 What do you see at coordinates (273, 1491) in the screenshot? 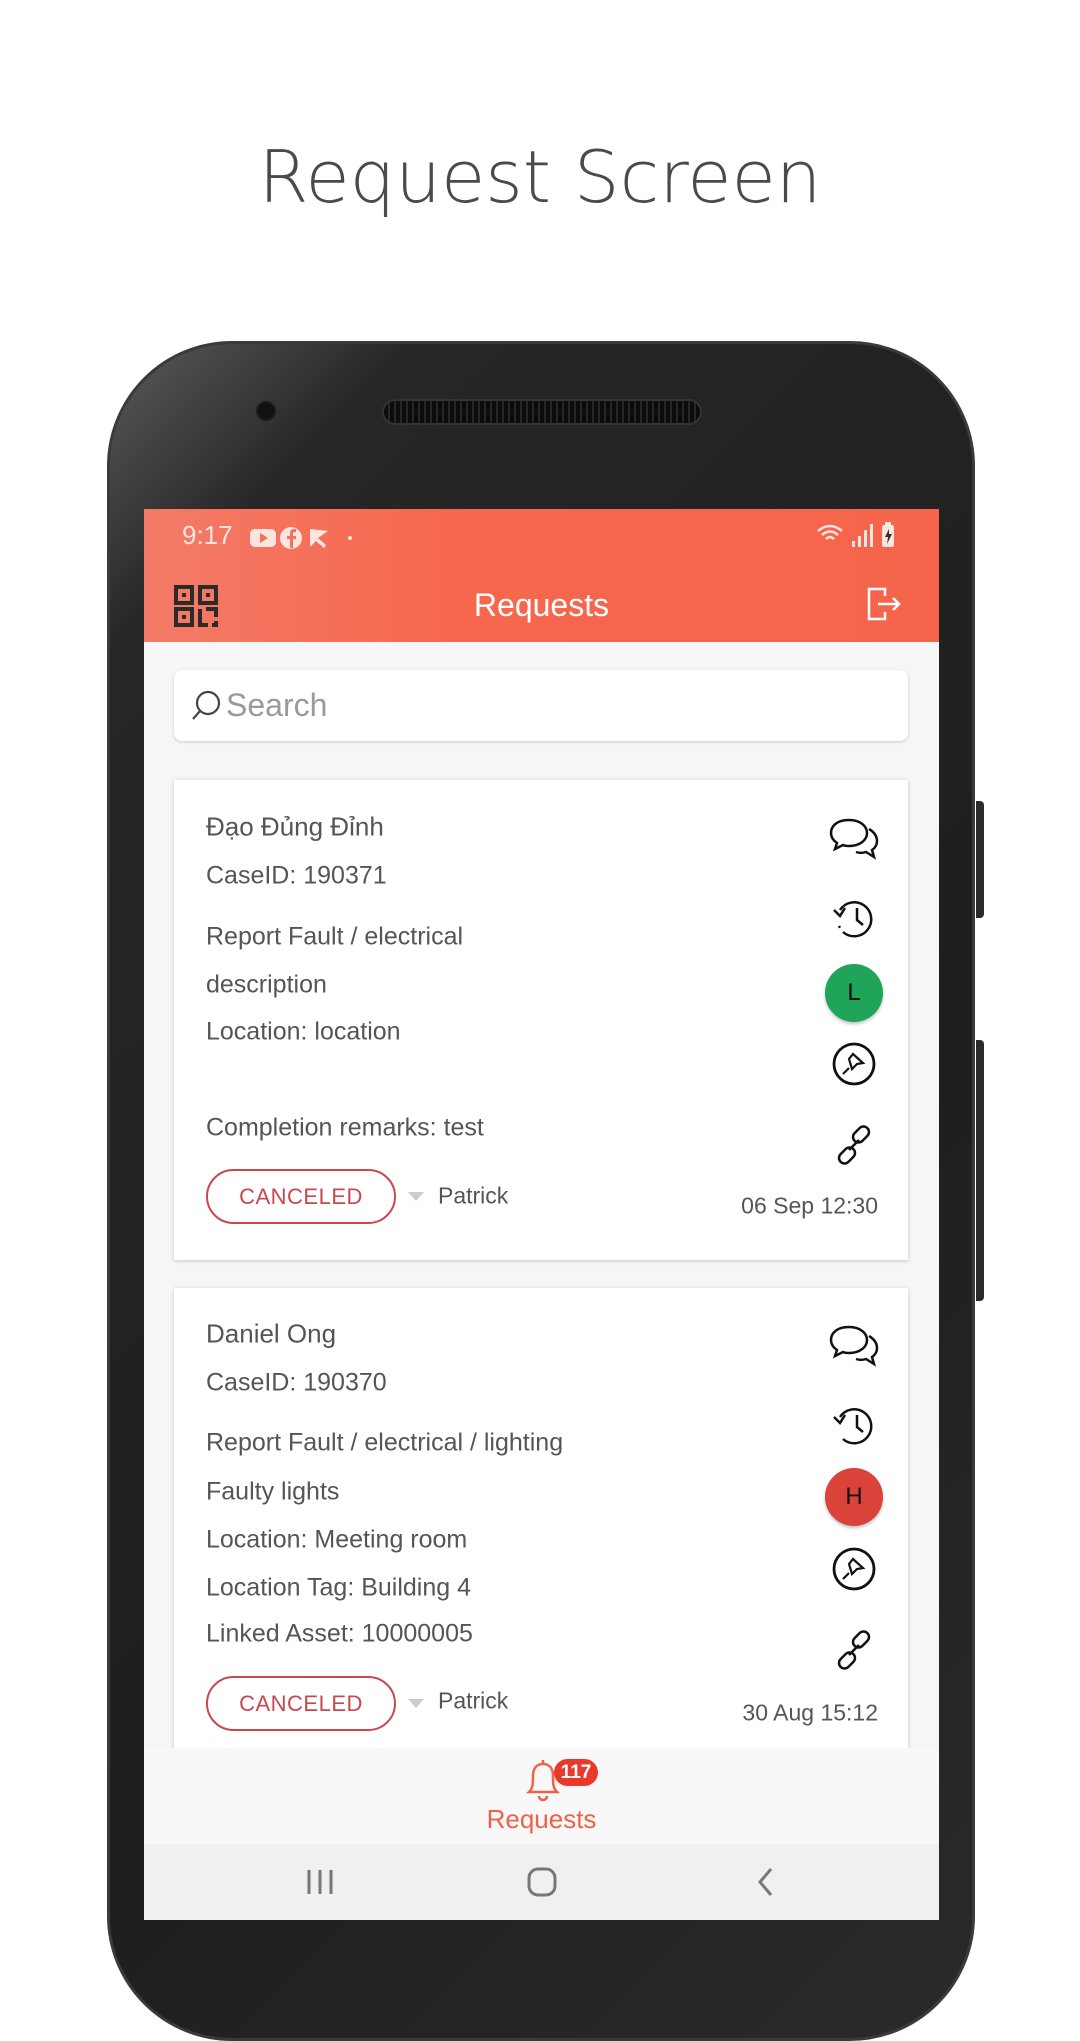
I see `request-description: Faulty lights` at bounding box center [273, 1491].